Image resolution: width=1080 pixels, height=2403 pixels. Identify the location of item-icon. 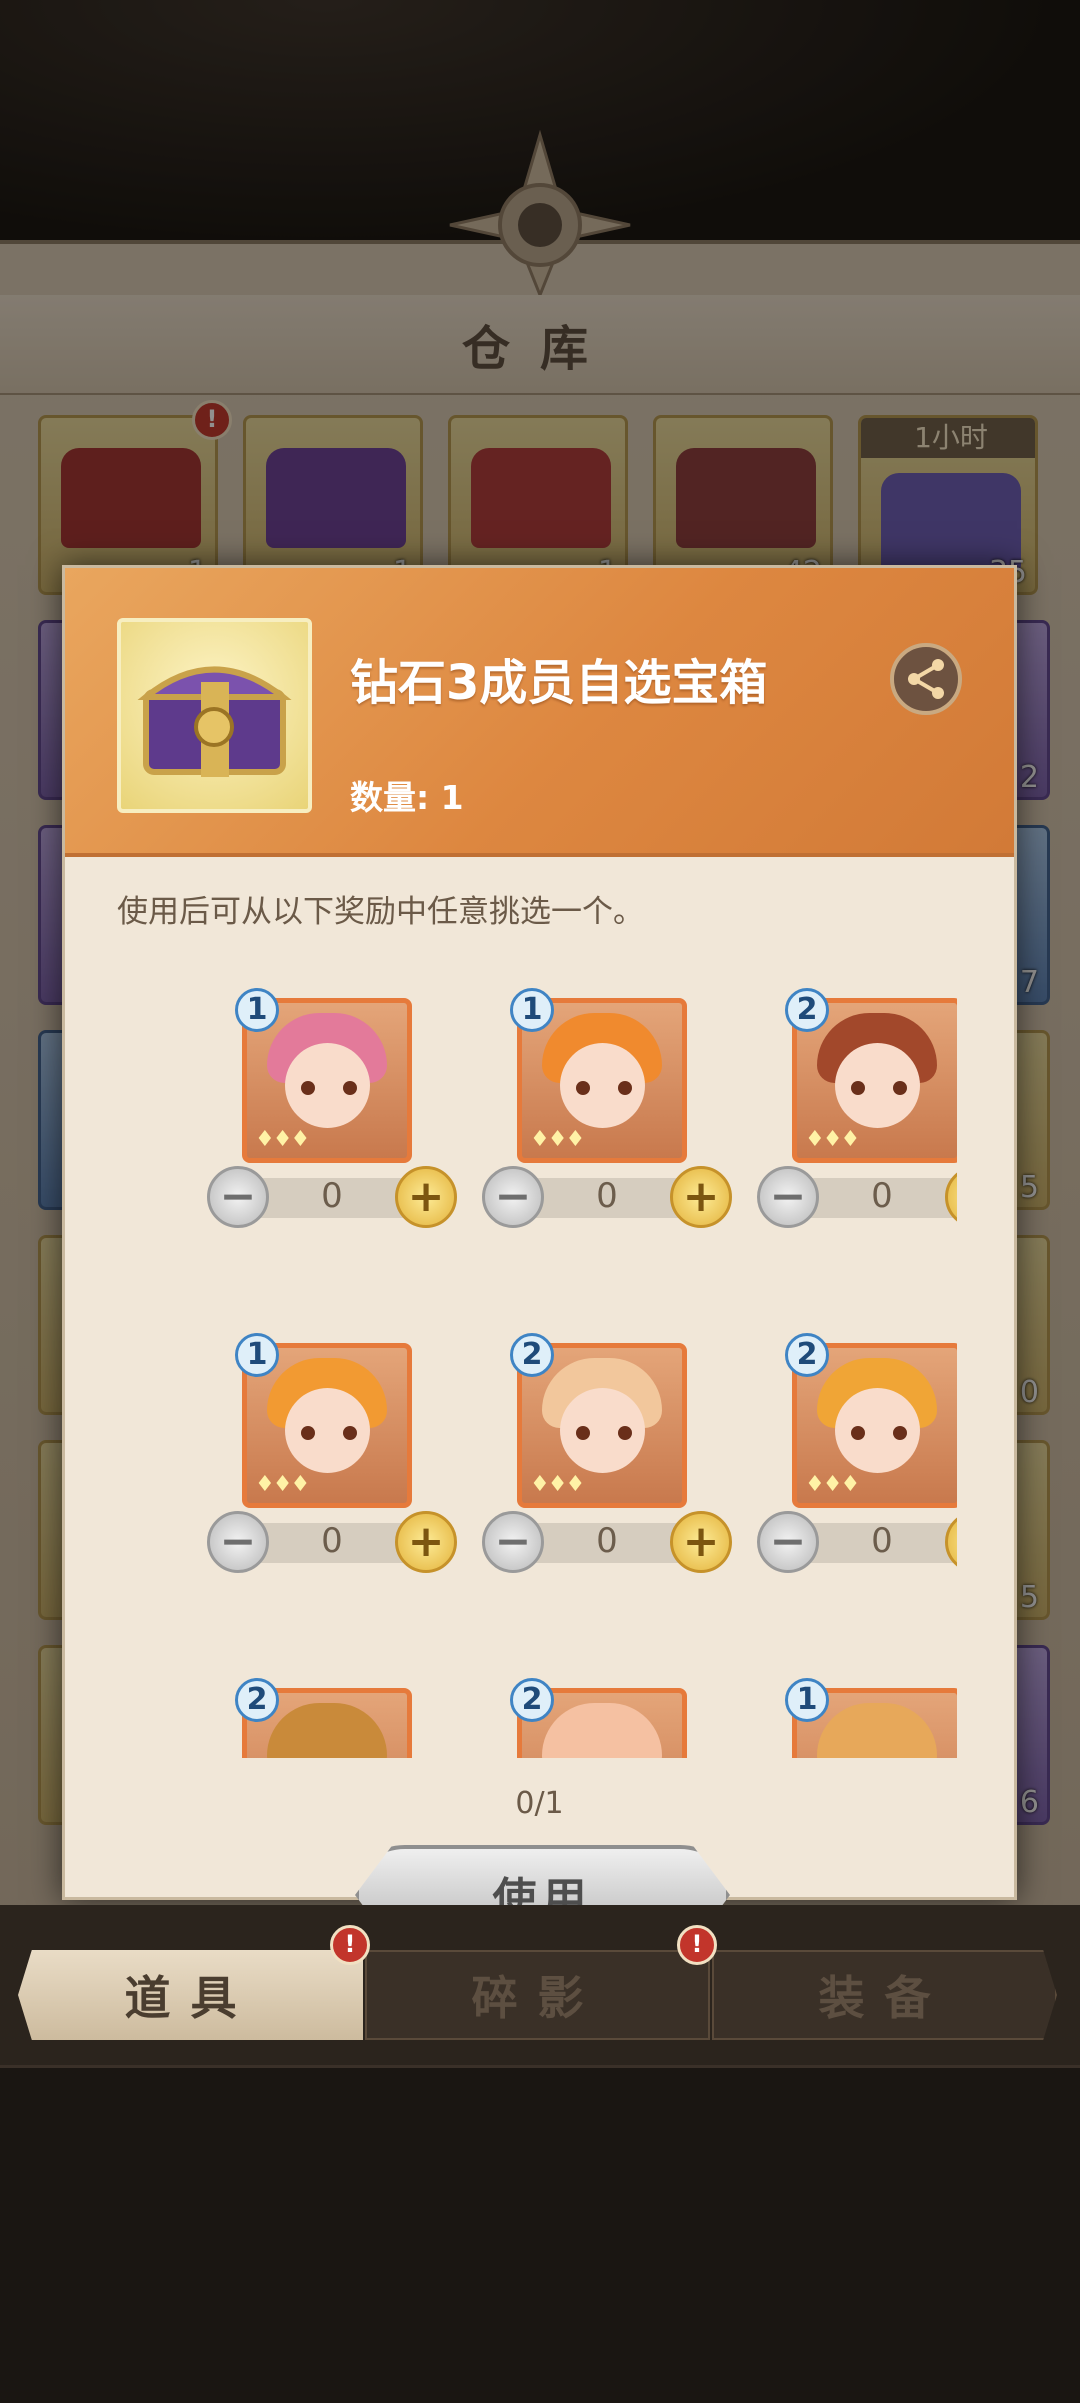
(214, 715).